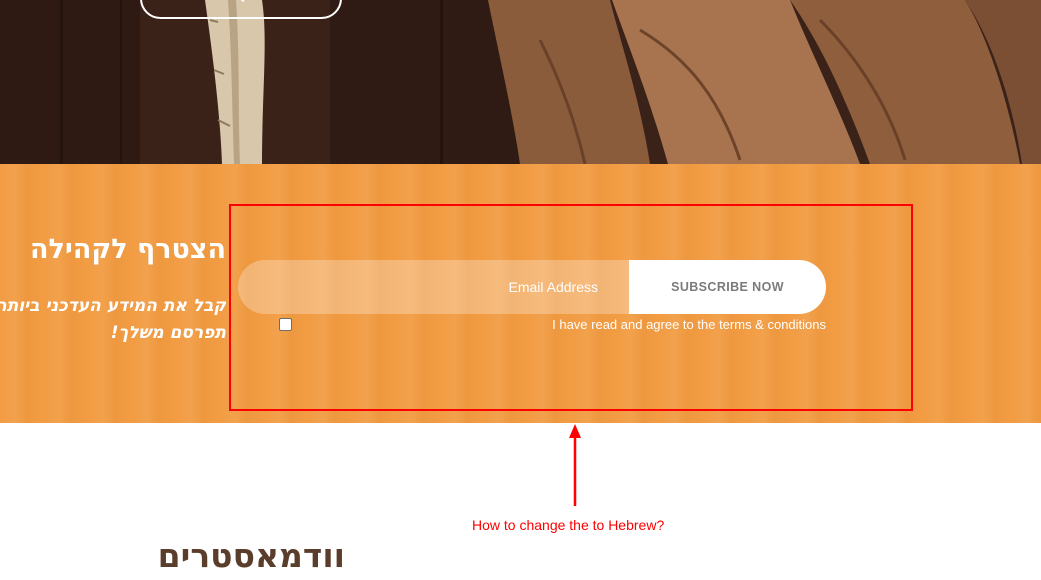 The width and height of the screenshot is (1041, 580). Describe the element at coordinates (128, 249) in the screenshot. I see `newsletter-title: הצטרף לקהילה` at that location.